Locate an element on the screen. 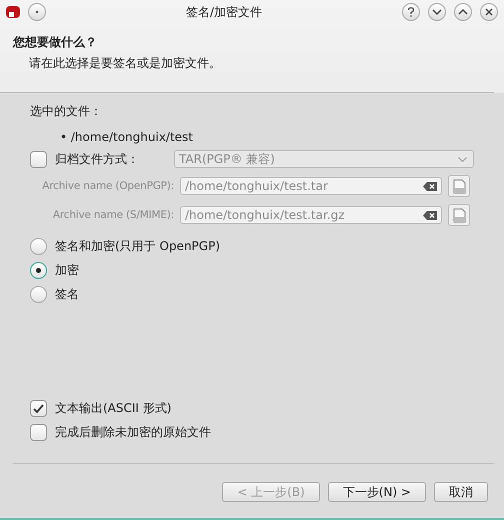  page-subtitle: 请在此选择是要签名或是加密文件。 is located at coordinates (125, 63).